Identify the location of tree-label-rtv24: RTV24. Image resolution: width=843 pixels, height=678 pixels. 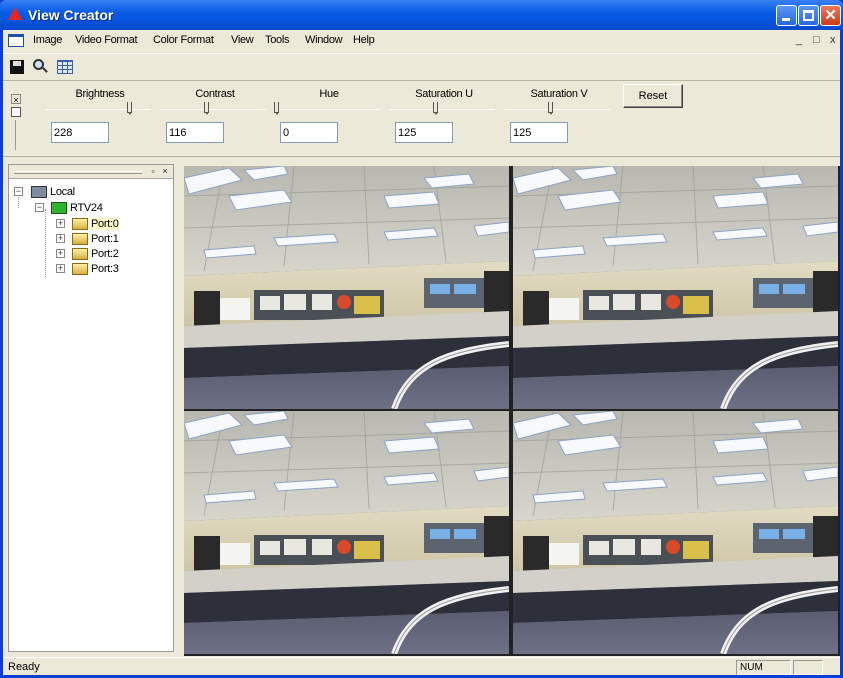
(86, 208).